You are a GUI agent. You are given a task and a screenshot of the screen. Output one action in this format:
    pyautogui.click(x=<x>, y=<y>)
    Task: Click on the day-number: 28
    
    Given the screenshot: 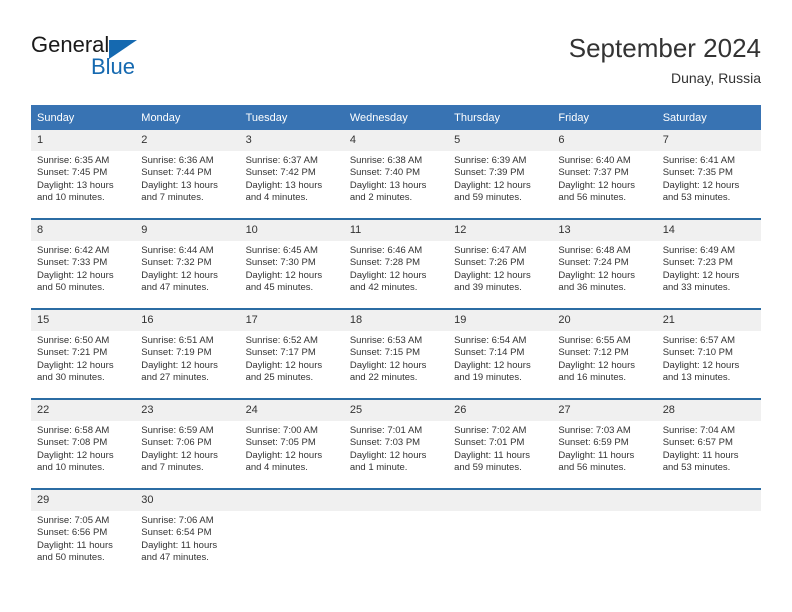 What is the action you would take?
    pyautogui.click(x=708, y=410)
    